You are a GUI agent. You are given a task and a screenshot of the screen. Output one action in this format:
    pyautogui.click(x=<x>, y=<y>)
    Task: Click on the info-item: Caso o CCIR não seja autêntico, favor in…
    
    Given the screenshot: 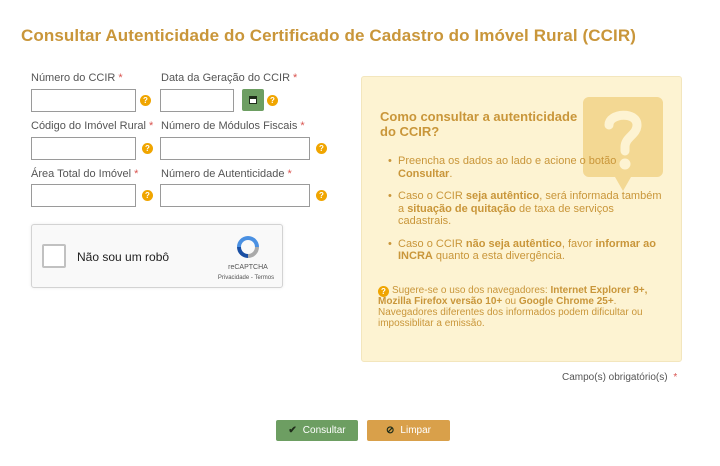 What is the action you would take?
    pyautogui.click(x=529, y=250)
    